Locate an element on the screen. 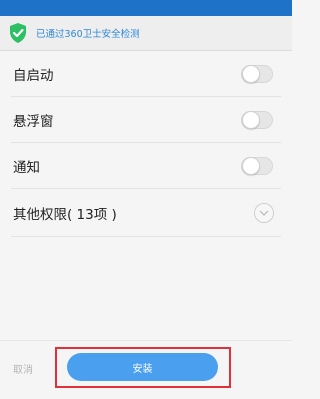 This screenshot has width=320, height=399. notification-toggle is located at coordinates (257, 165).